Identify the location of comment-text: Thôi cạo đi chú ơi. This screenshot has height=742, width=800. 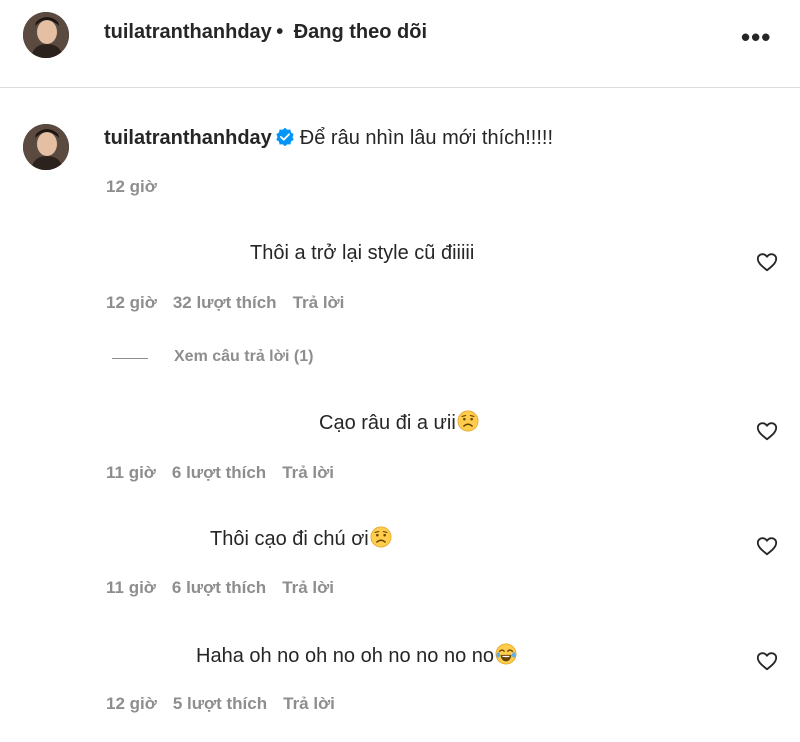
(301, 538).